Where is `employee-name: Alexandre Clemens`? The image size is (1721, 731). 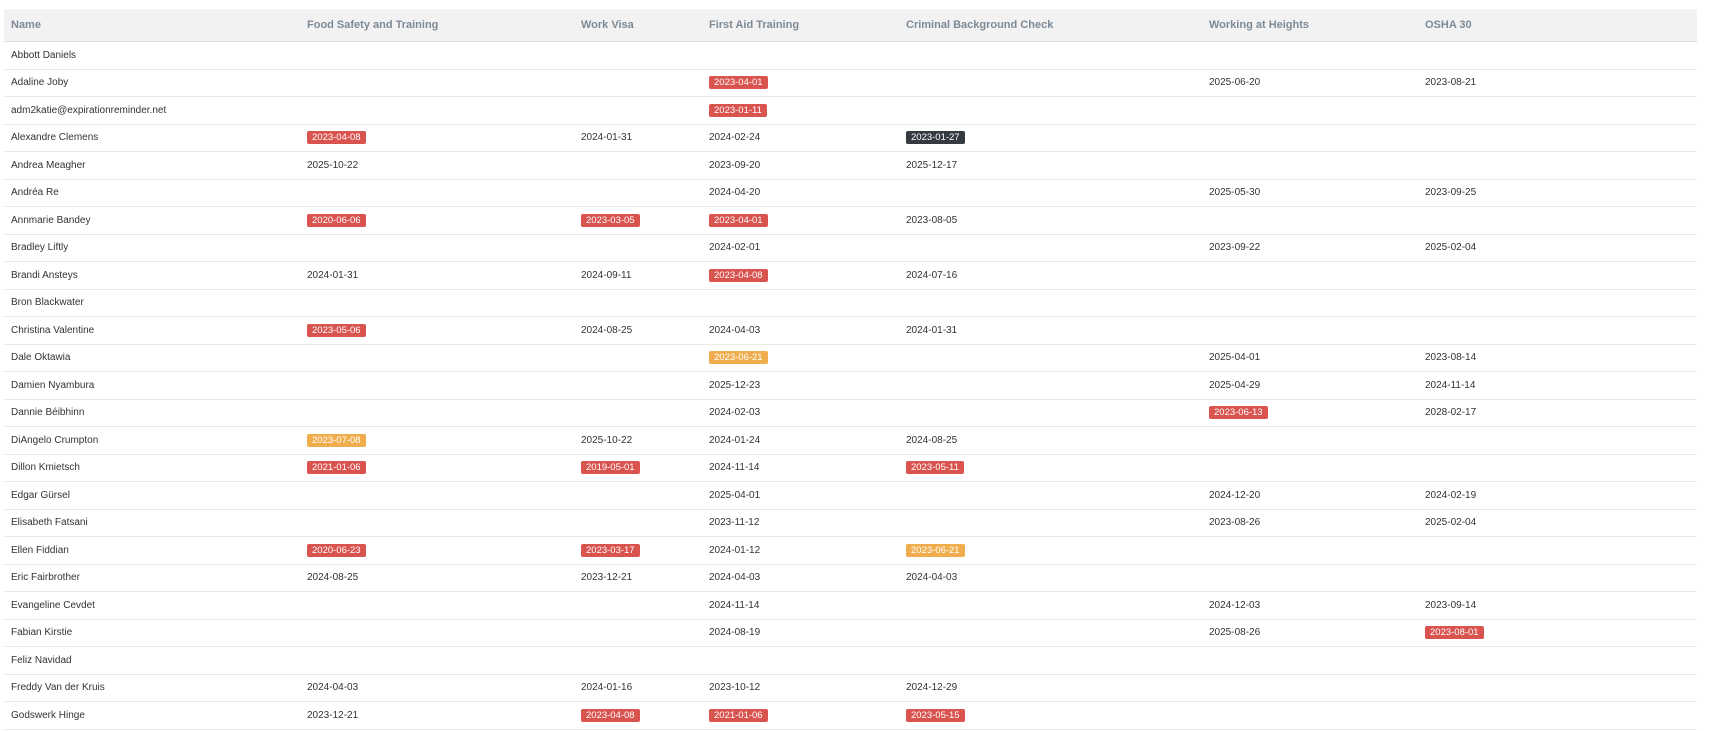
employee-name: Alexandre Clemens is located at coordinates (152, 138).